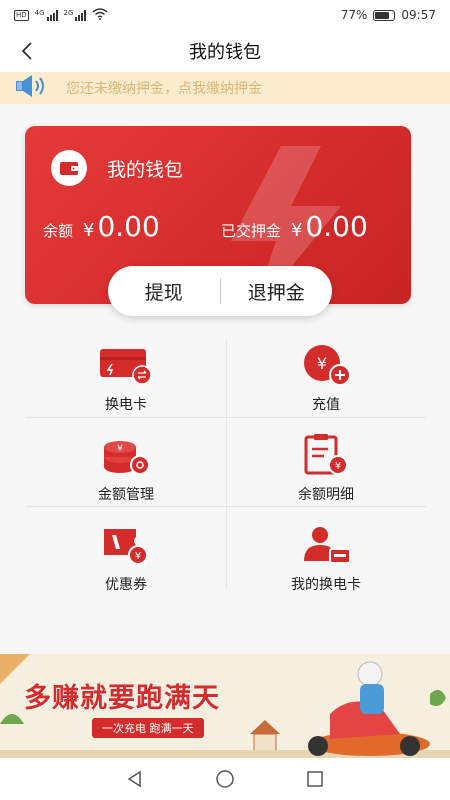 The height and width of the screenshot is (800, 450). I want to click on circle-home-icon, so click(225, 779).